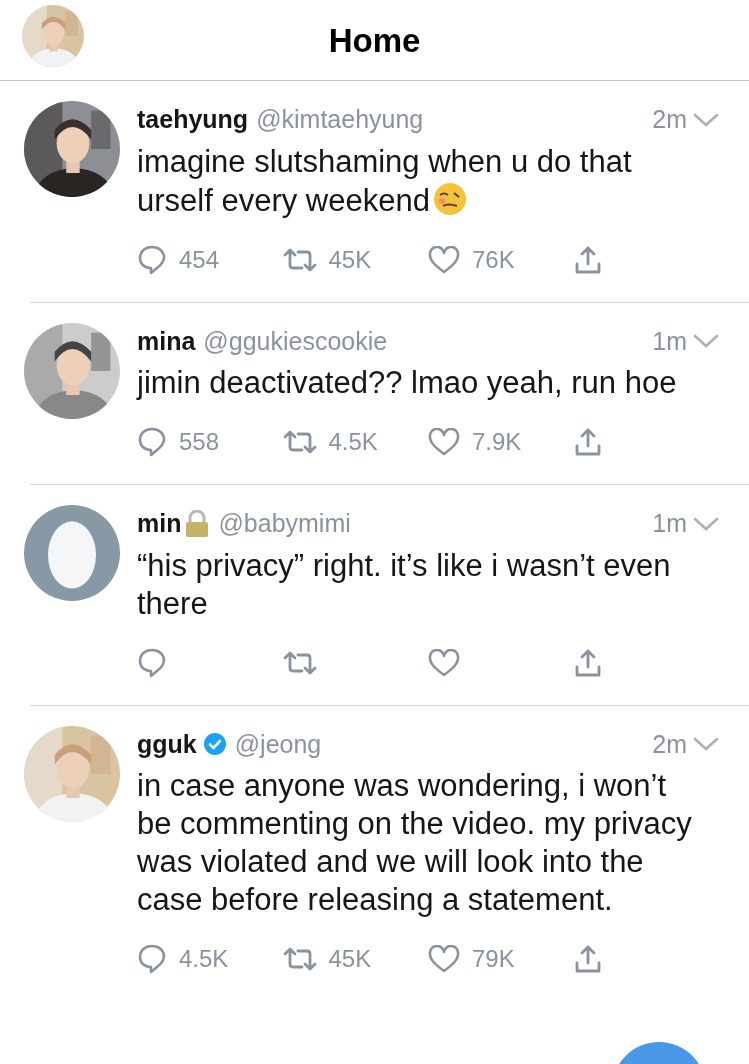 The image size is (749, 1064). Describe the element at coordinates (407, 383) in the screenshot. I see `tweet-text: jimin deactivated?? lmao yeah, run hoe` at that location.